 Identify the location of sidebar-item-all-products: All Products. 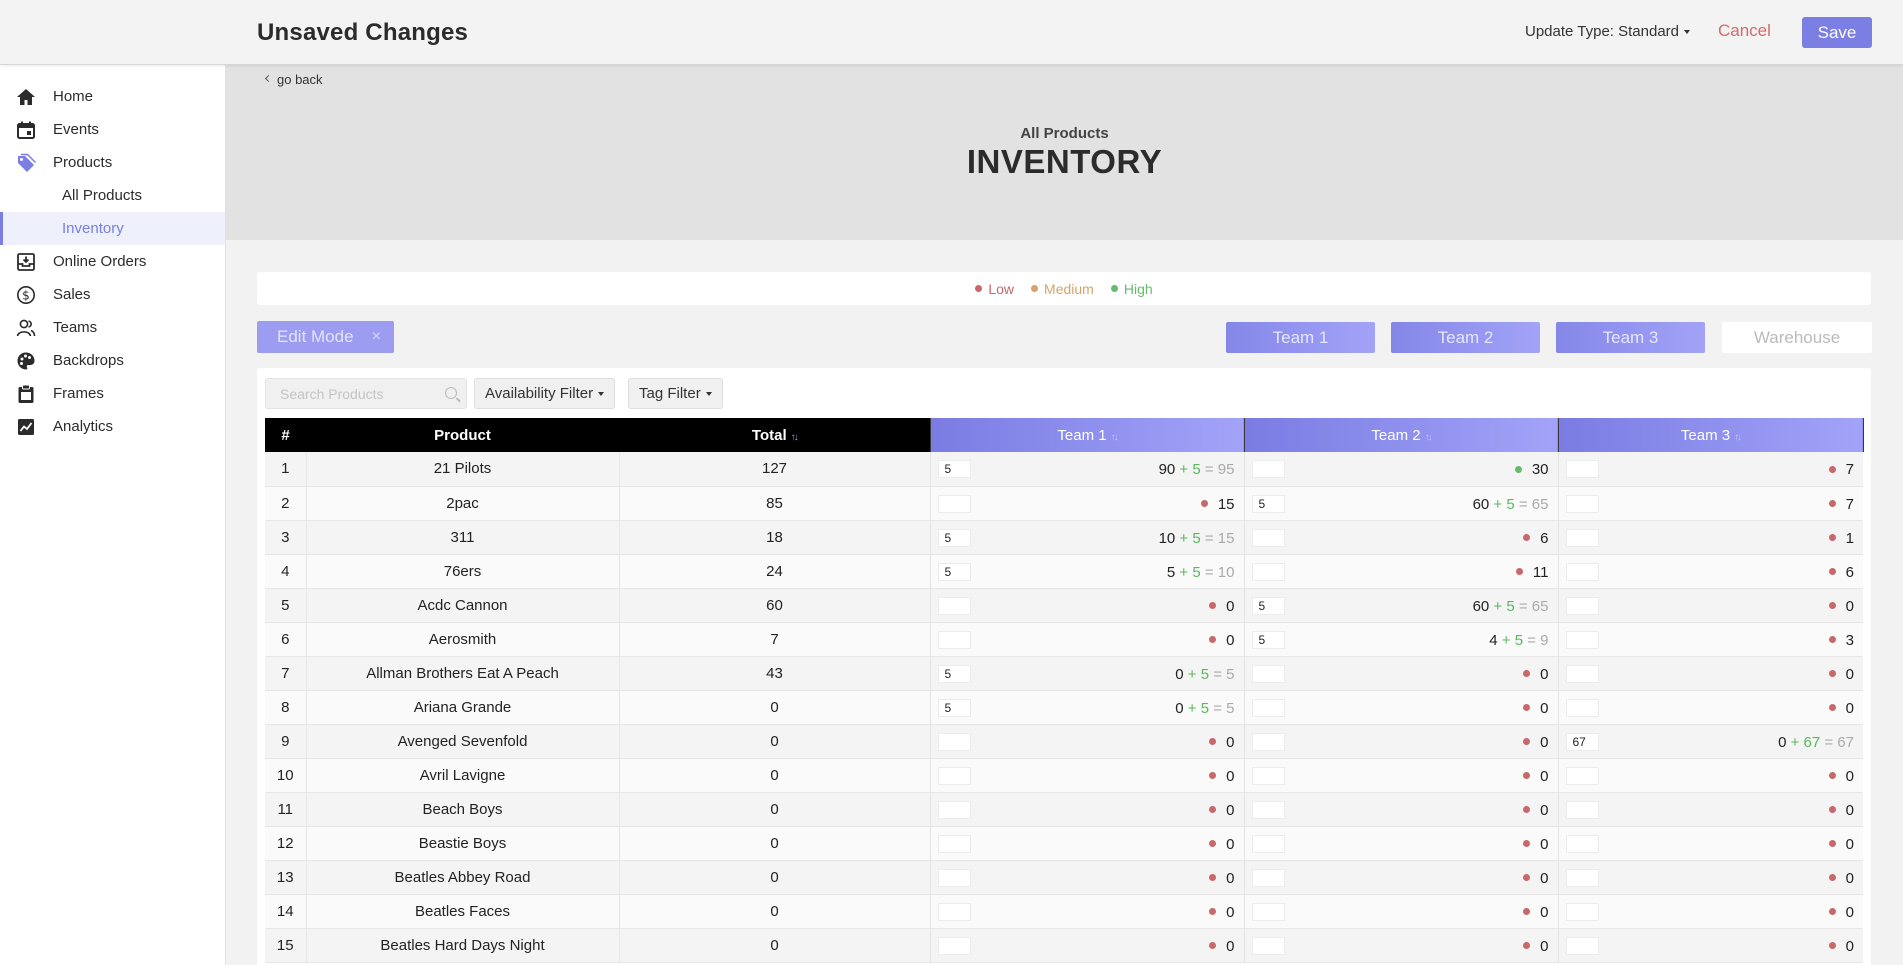
(112, 195).